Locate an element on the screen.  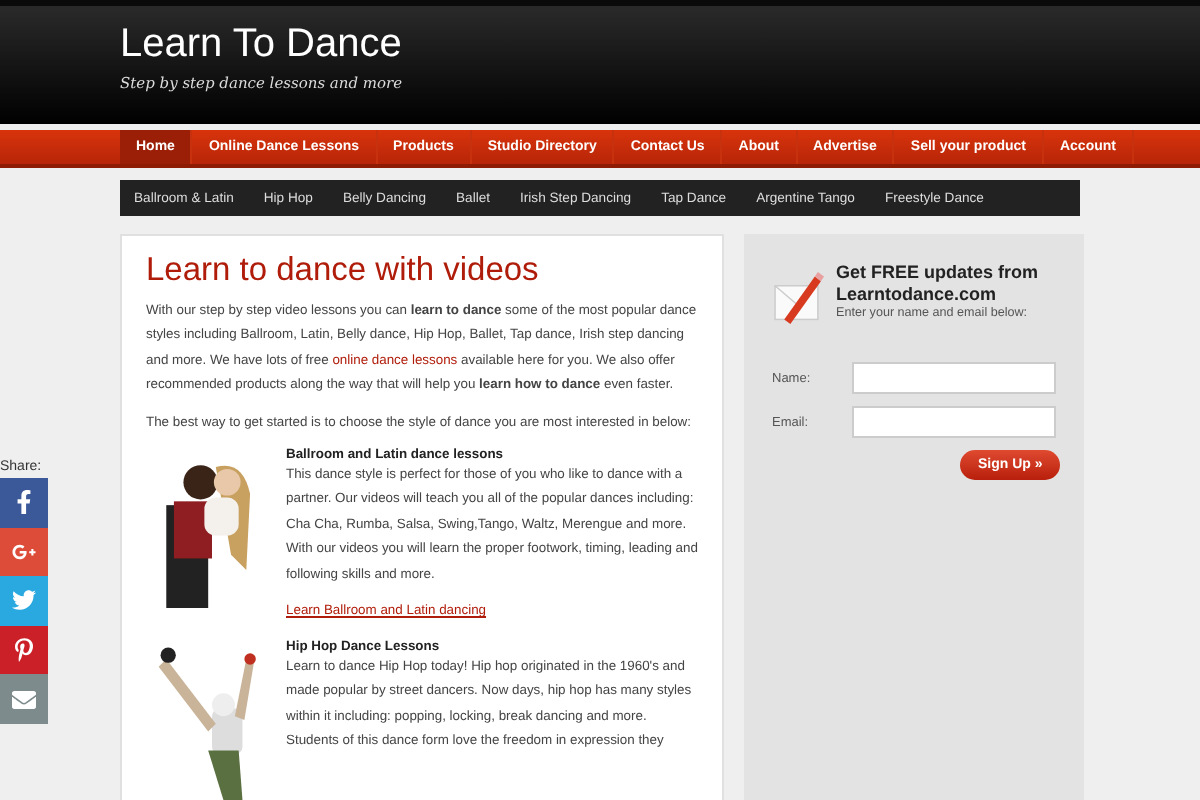
pinterest-icon is located at coordinates (24, 650).